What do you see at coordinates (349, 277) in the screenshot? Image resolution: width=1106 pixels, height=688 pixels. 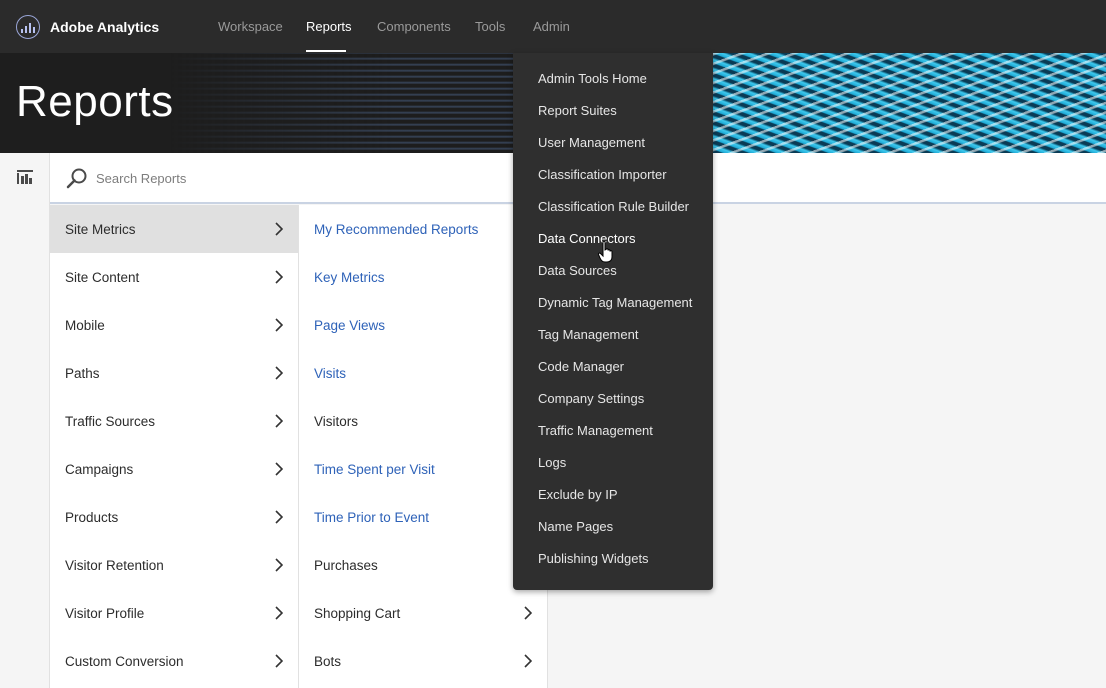 I see `report-label: Key Metrics` at bounding box center [349, 277].